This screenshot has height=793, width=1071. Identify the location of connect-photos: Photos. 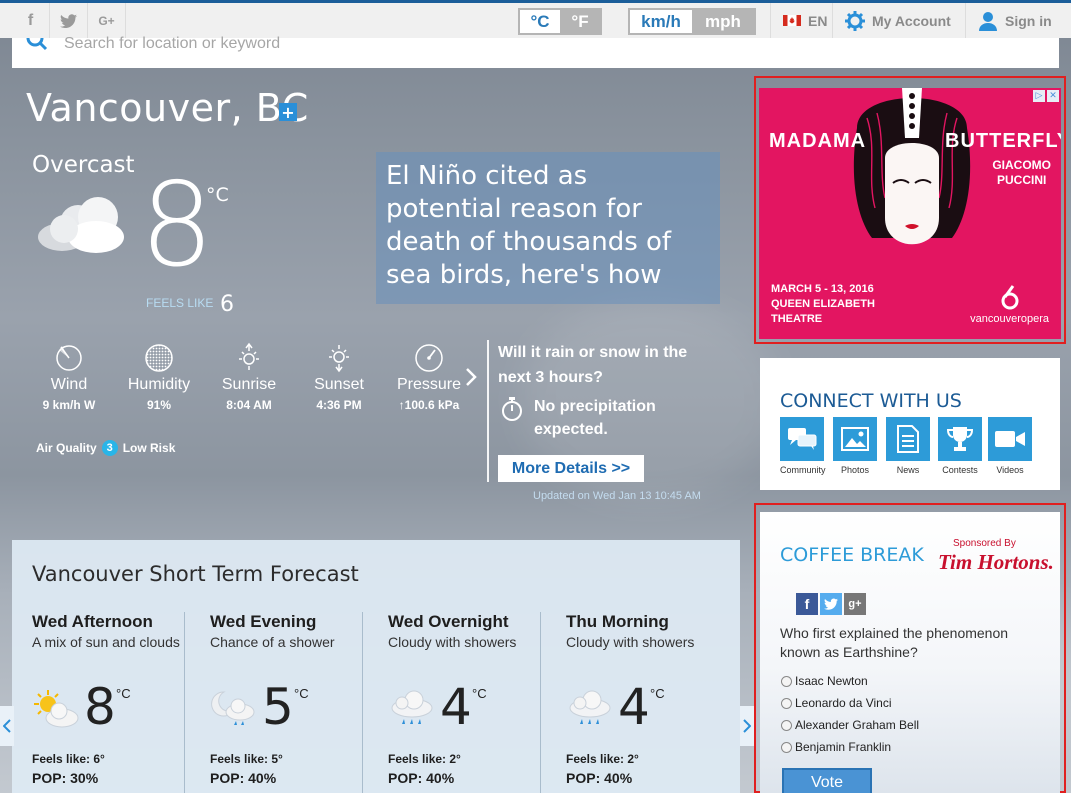
(855, 446).